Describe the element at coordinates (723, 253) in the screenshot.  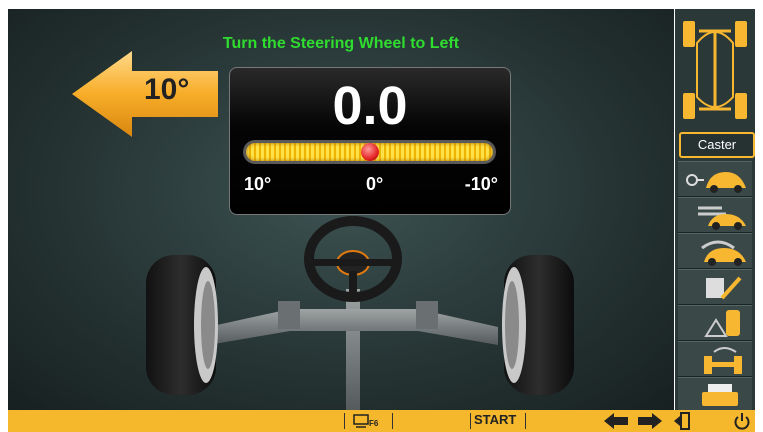
I see `speed-icon` at that location.